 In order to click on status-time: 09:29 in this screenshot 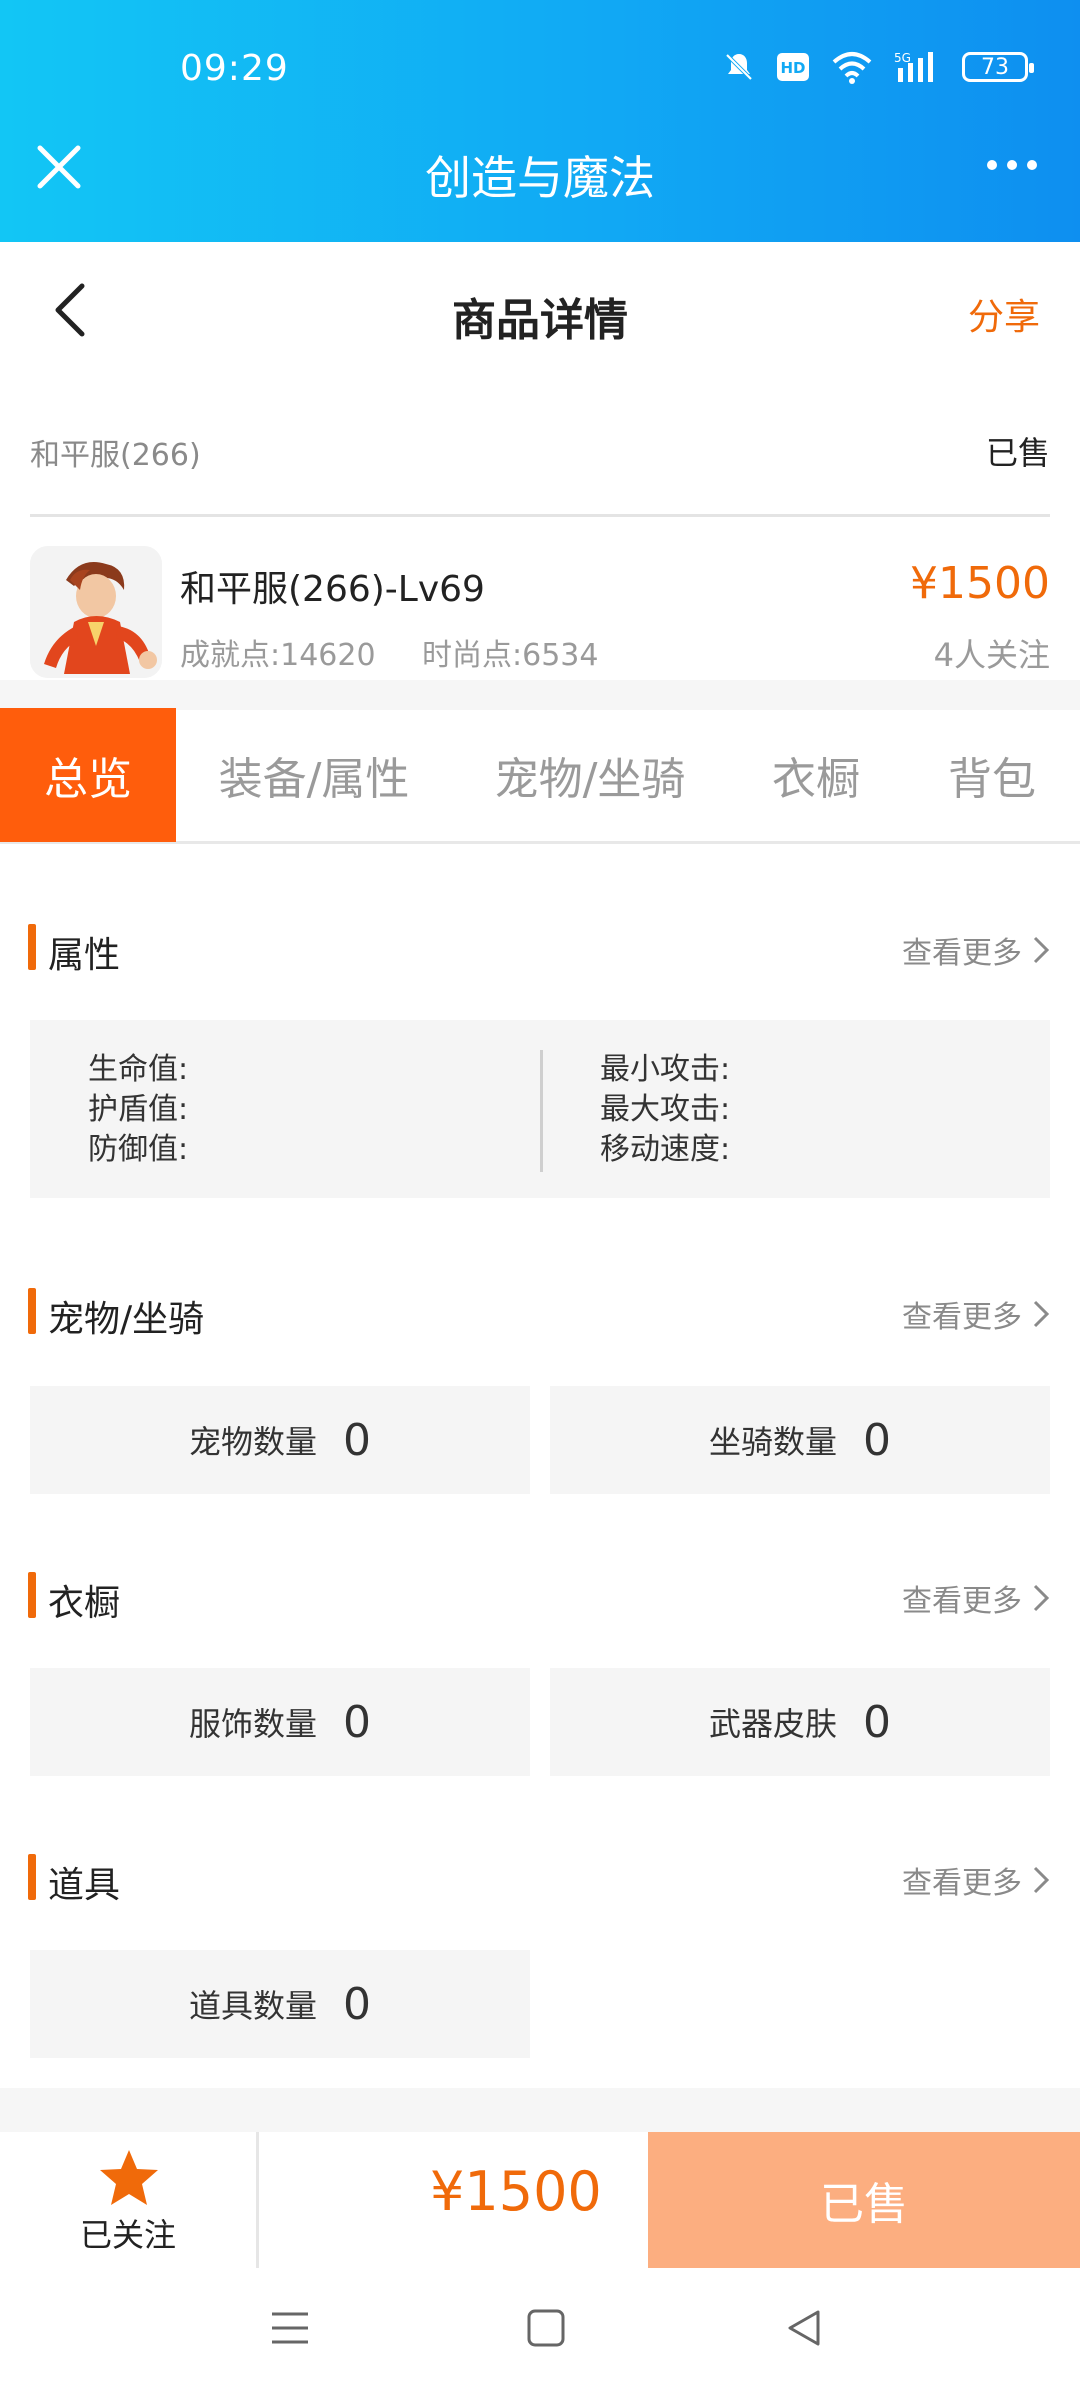, I will do `click(234, 68)`.